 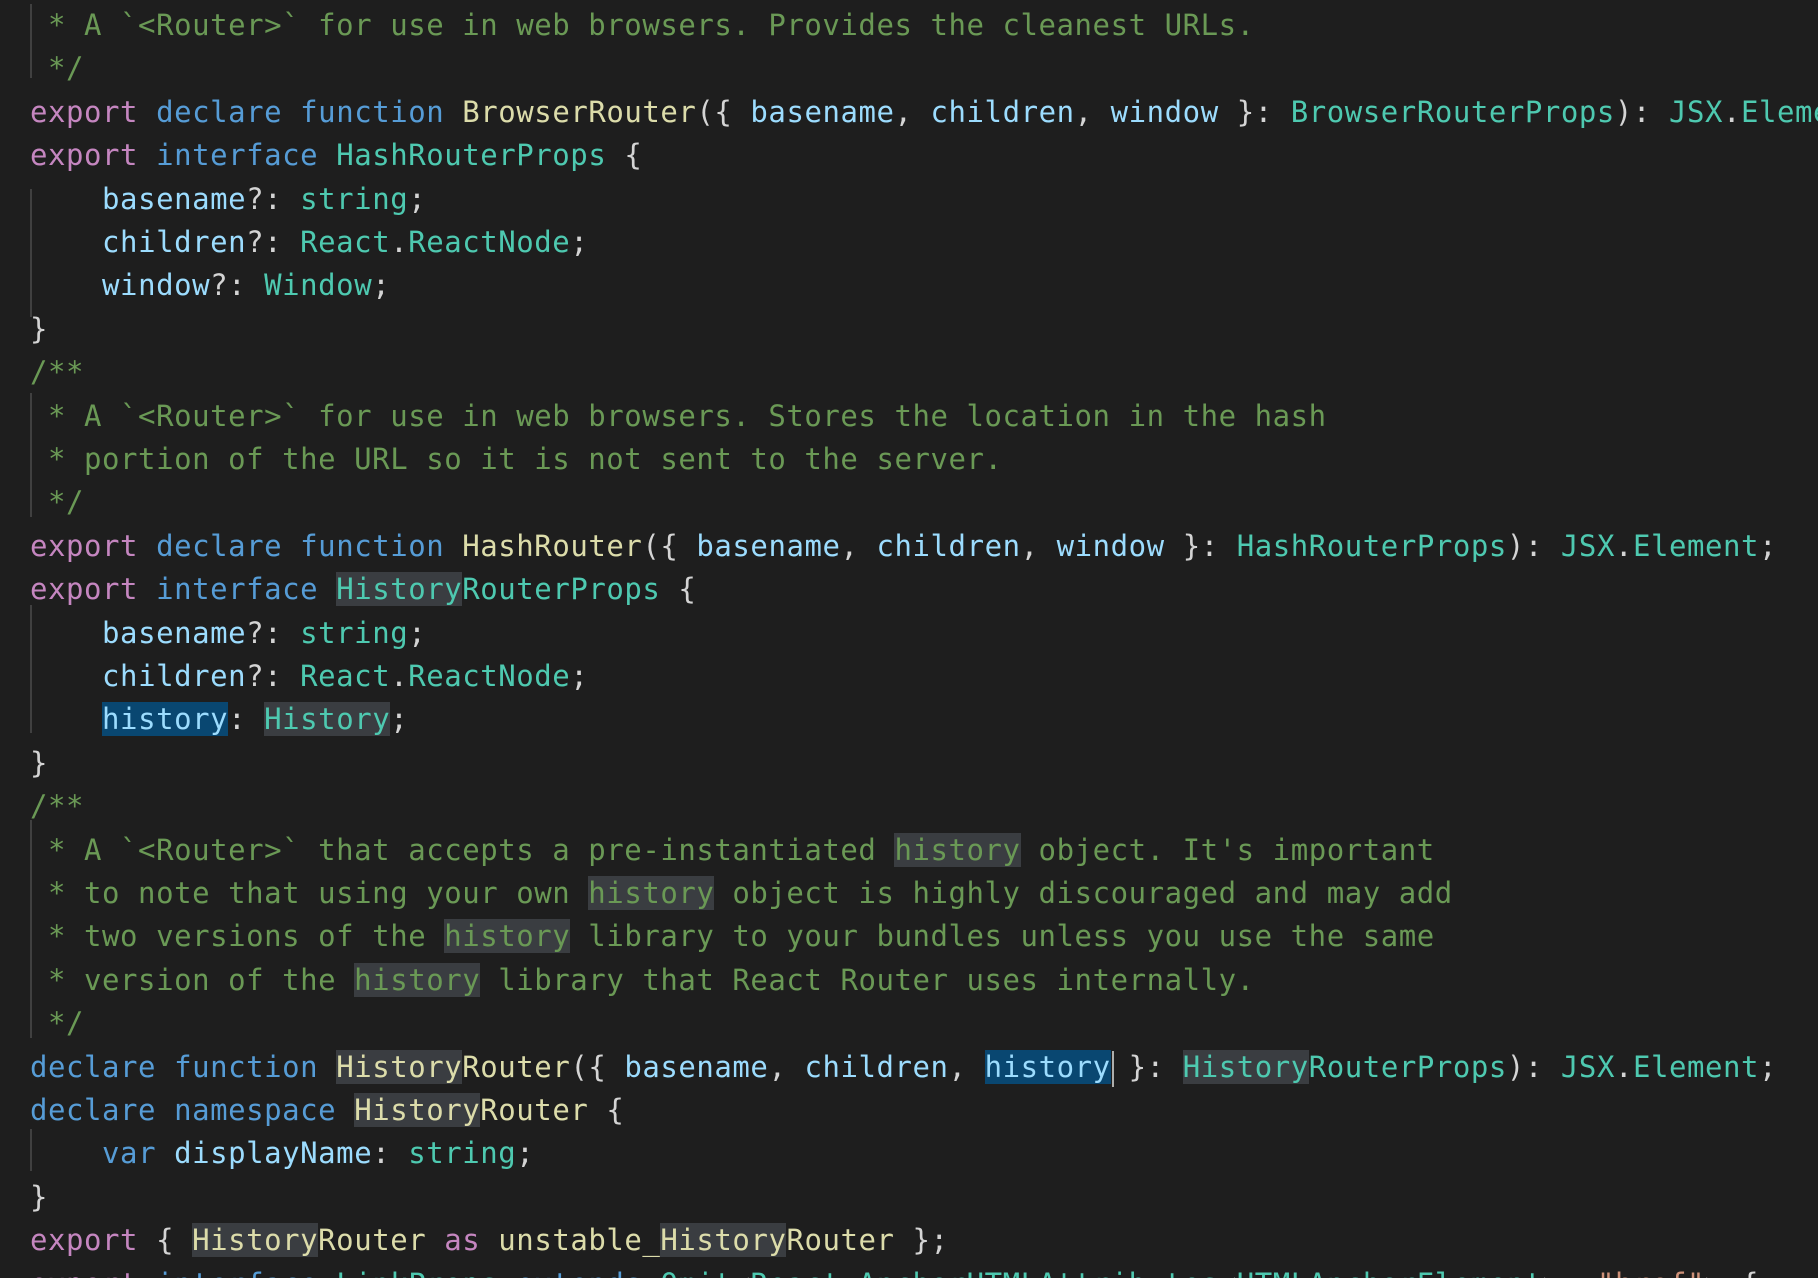 I want to click on code-line: export interface HashRouterProps {, so click(x=336, y=155).